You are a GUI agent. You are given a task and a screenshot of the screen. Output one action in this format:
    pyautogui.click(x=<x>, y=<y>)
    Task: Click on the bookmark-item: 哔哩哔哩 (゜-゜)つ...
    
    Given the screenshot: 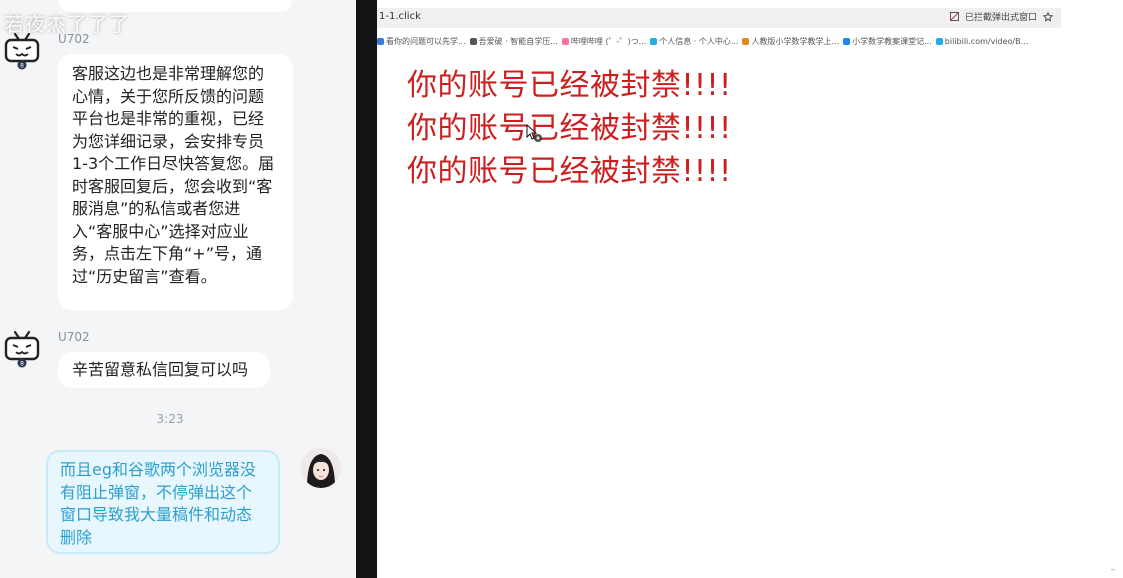 What is the action you would take?
    pyautogui.click(x=603, y=41)
    